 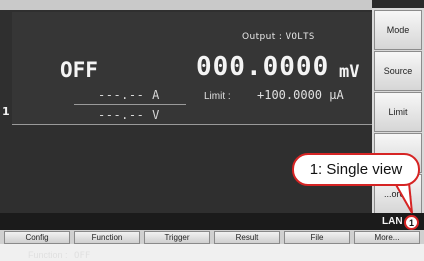 I want to click on voltage-reading: ---.-- V, so click(x=129, y=115).